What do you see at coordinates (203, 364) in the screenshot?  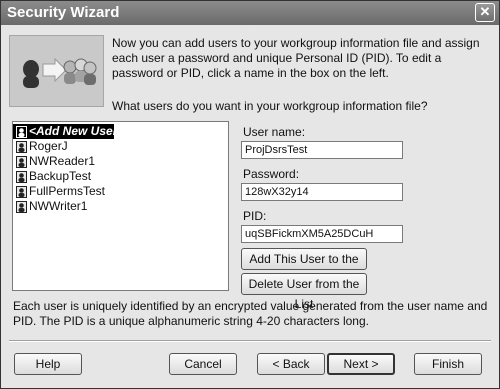 I see `cancel-button: Cancel` at bounding box center [203, 364].